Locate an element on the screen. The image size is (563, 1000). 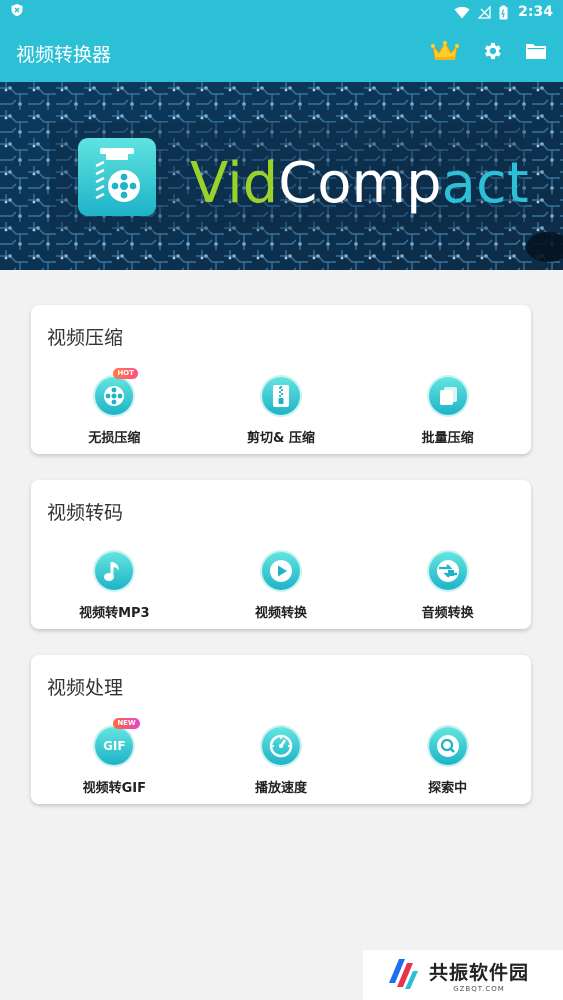
zip-file-icon is located at coordinates (280, 396).